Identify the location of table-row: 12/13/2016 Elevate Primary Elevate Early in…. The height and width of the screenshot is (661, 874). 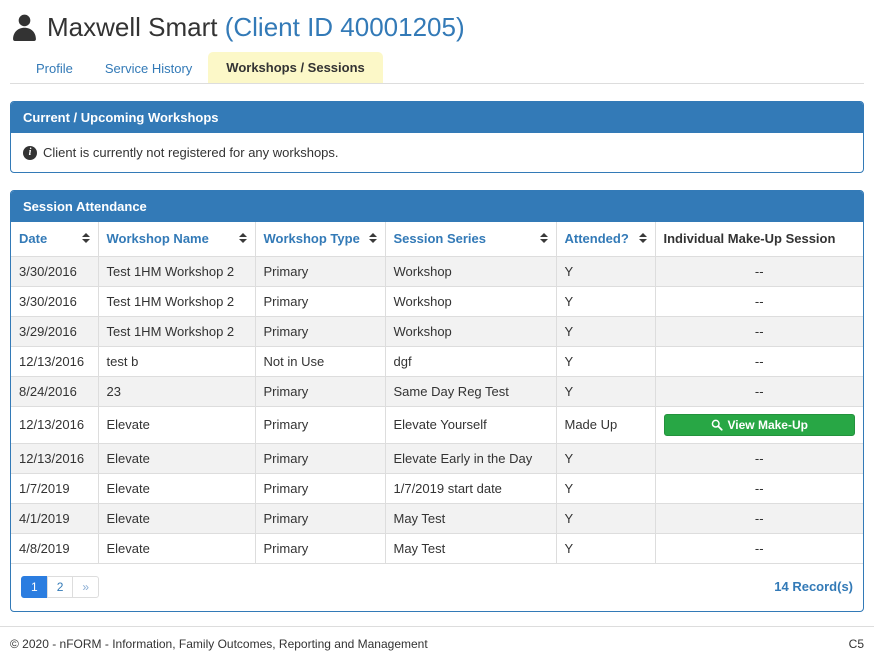
(437, 458).